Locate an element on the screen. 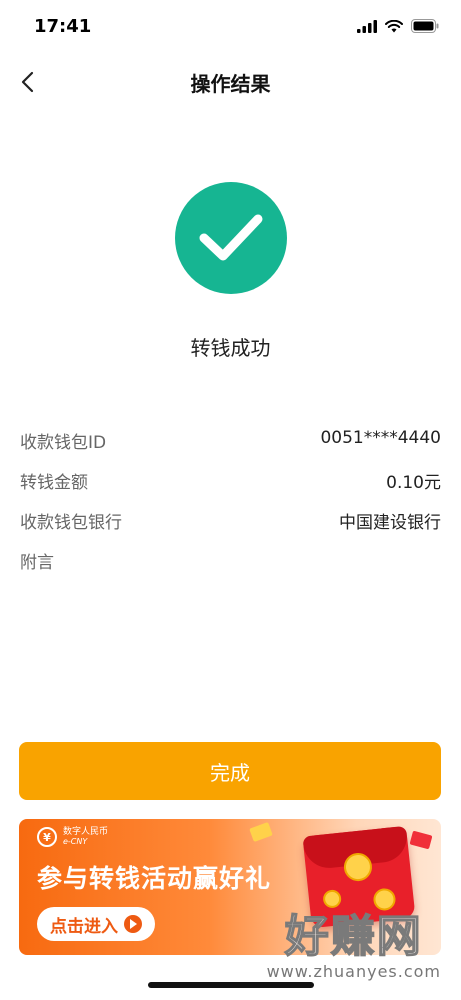  detail-label: 转钱金额 is located at coordinates (54, 483).